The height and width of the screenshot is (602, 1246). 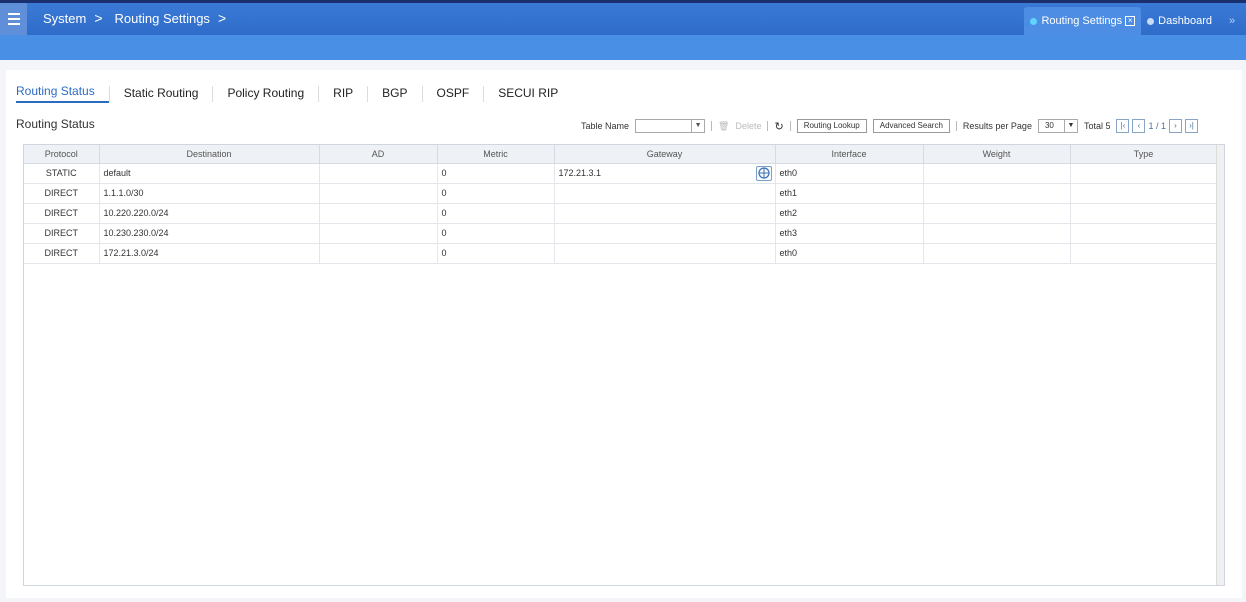 I want to click on window-tab-dashboard: Dashboard, so click(x=1179, y=21).